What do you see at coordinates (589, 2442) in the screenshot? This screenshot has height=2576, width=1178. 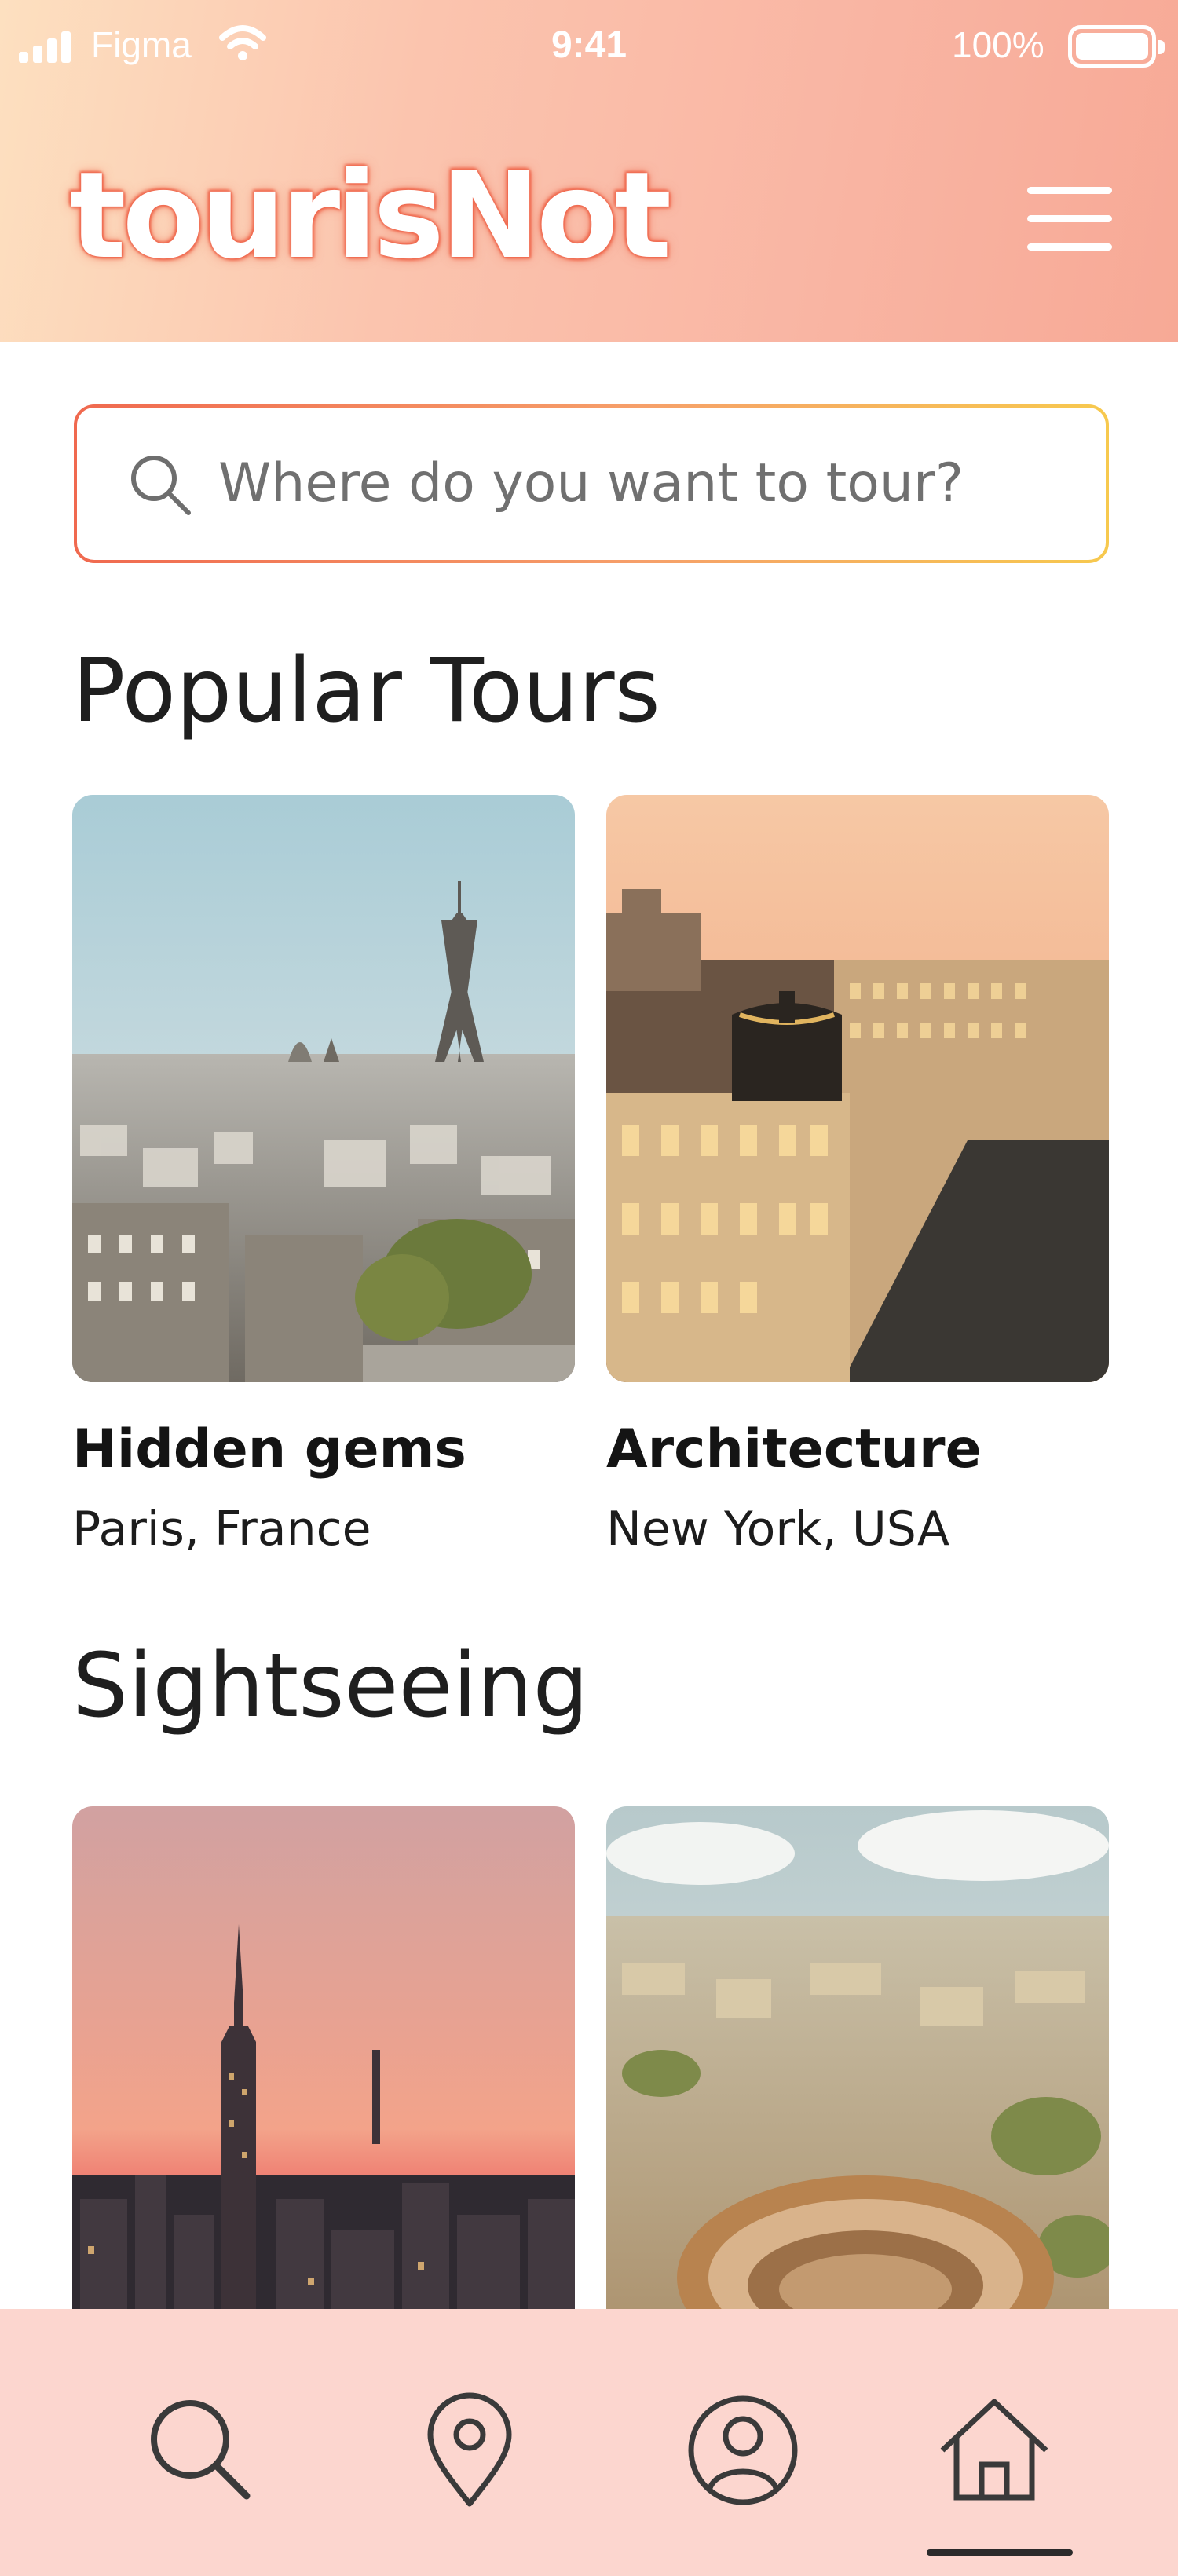 I see `bottom-navigation` at bounding box center [589, 2442].